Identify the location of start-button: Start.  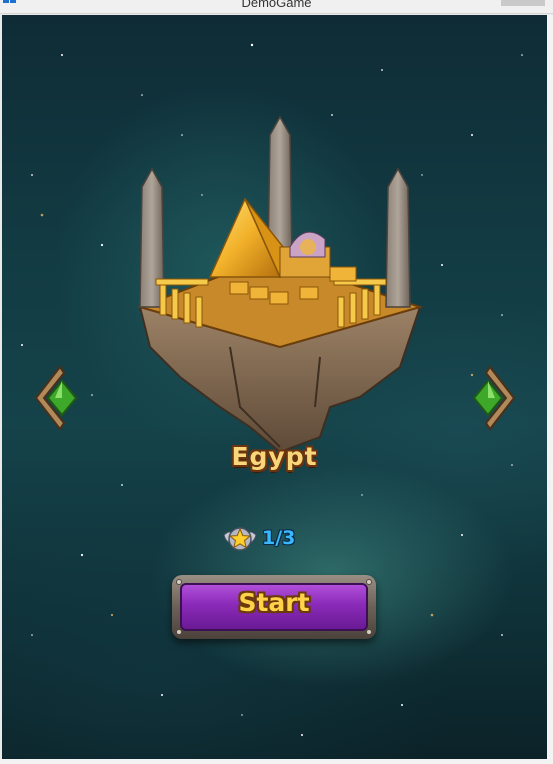
(274, 607).